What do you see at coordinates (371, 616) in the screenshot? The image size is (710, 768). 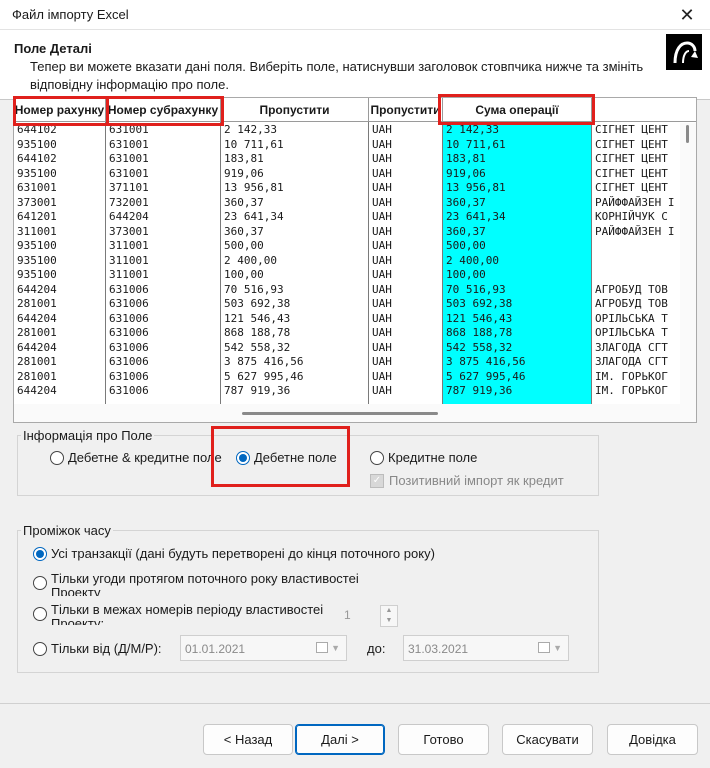 I see `period-number-stepper: 1 ▲ ▼` at bounding box center [371, 616].